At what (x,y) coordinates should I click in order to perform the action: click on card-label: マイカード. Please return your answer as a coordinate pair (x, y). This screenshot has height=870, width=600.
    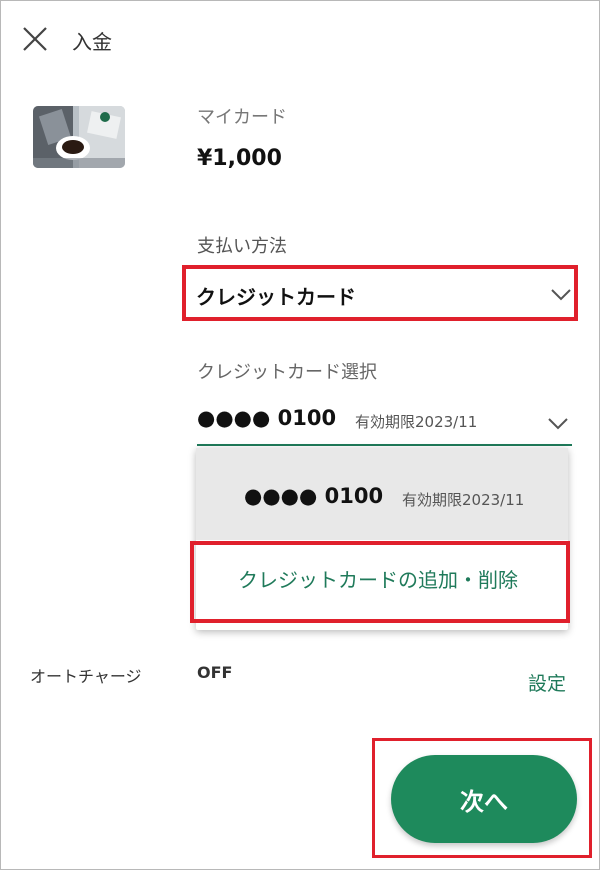
    Looking at the image, I should click on (242, 117).